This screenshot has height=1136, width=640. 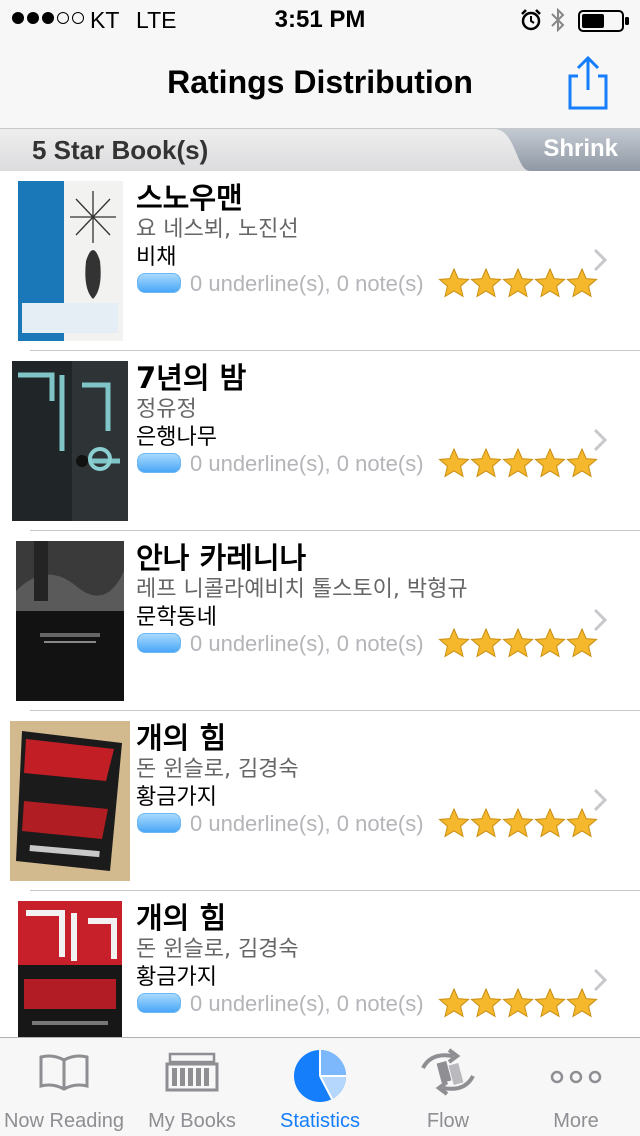 I want to click on status-time: 3:51 PM, so click(x=320, y=19).